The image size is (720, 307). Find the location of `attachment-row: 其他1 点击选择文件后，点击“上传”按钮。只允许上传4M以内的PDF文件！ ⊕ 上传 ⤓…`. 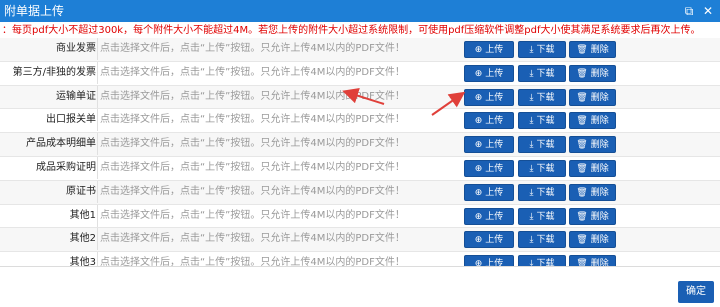

attachment-row: 其他1 点击选择文件后，点击“上传”按钮。只允许上传4M以内的PDF文件！ ⊕ 上传 ⤓… is located at coordinates (360, 216).